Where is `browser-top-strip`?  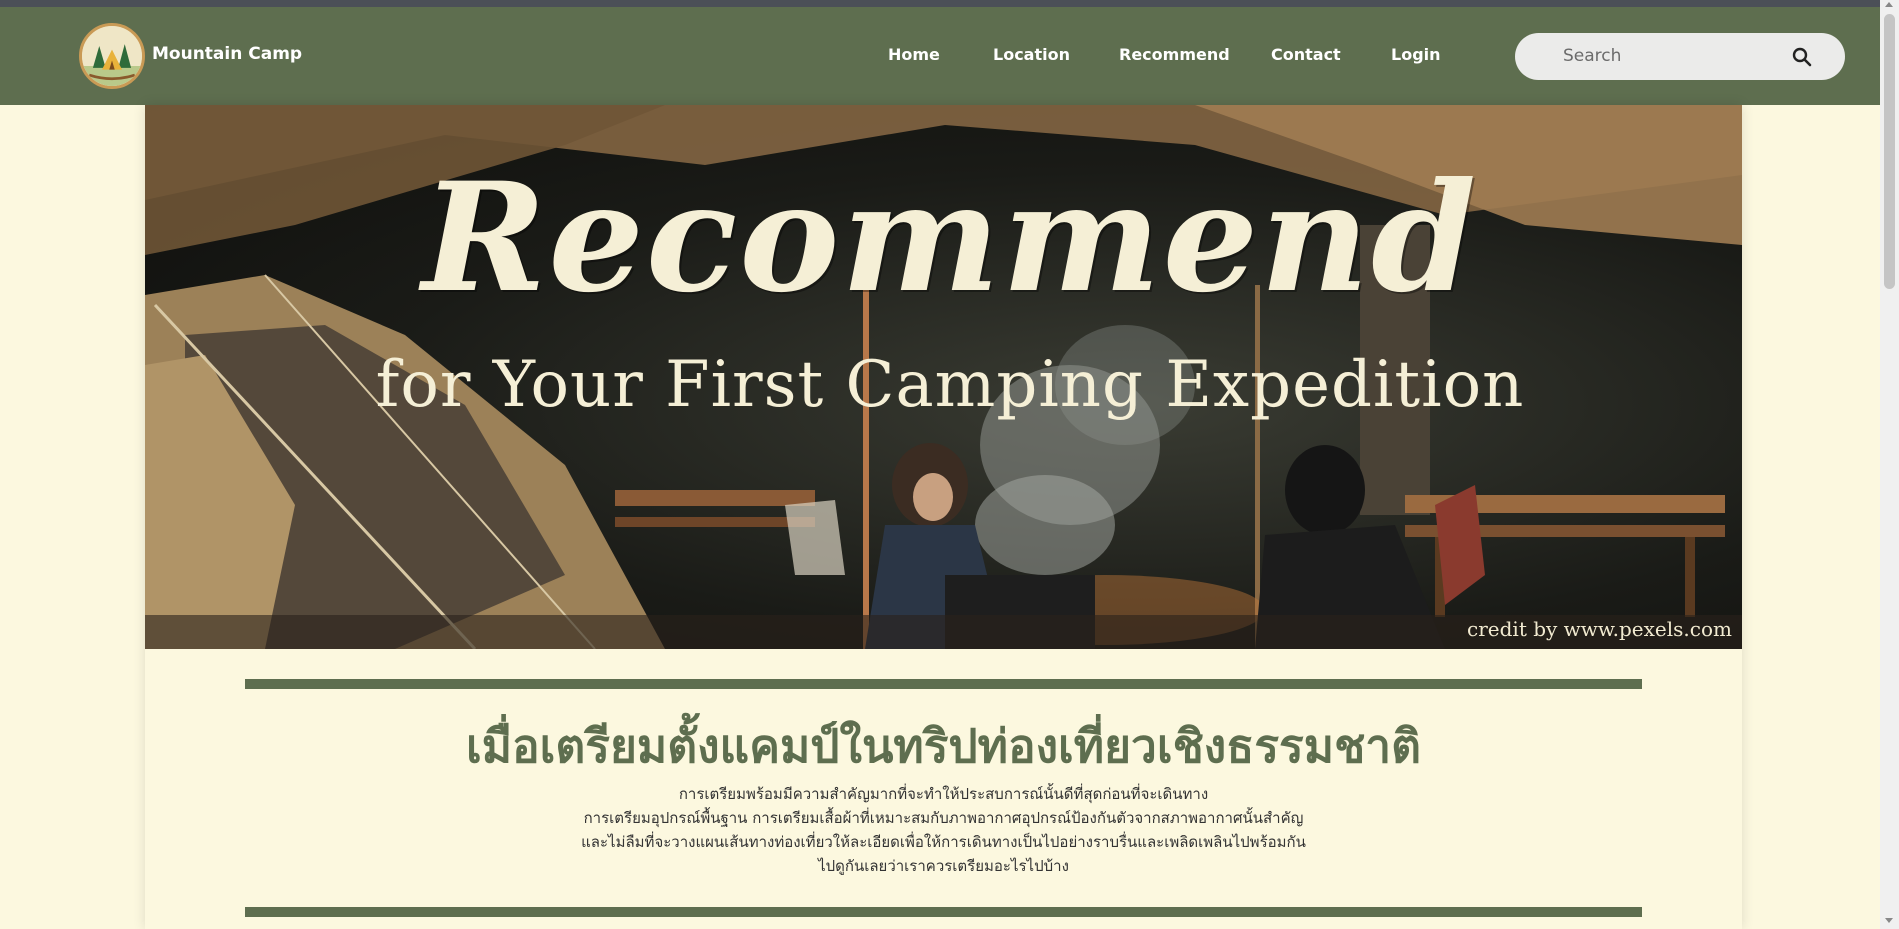 browser-top-strip is located at coordinates (949, 3).